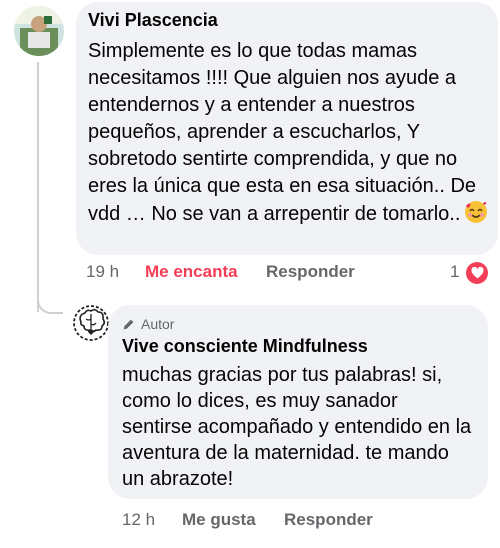 The height and width of the screenshot is (548, 500). Describe the element at coordinates (128, 324) in the screenshot. I see `pencil-icon` at that location.